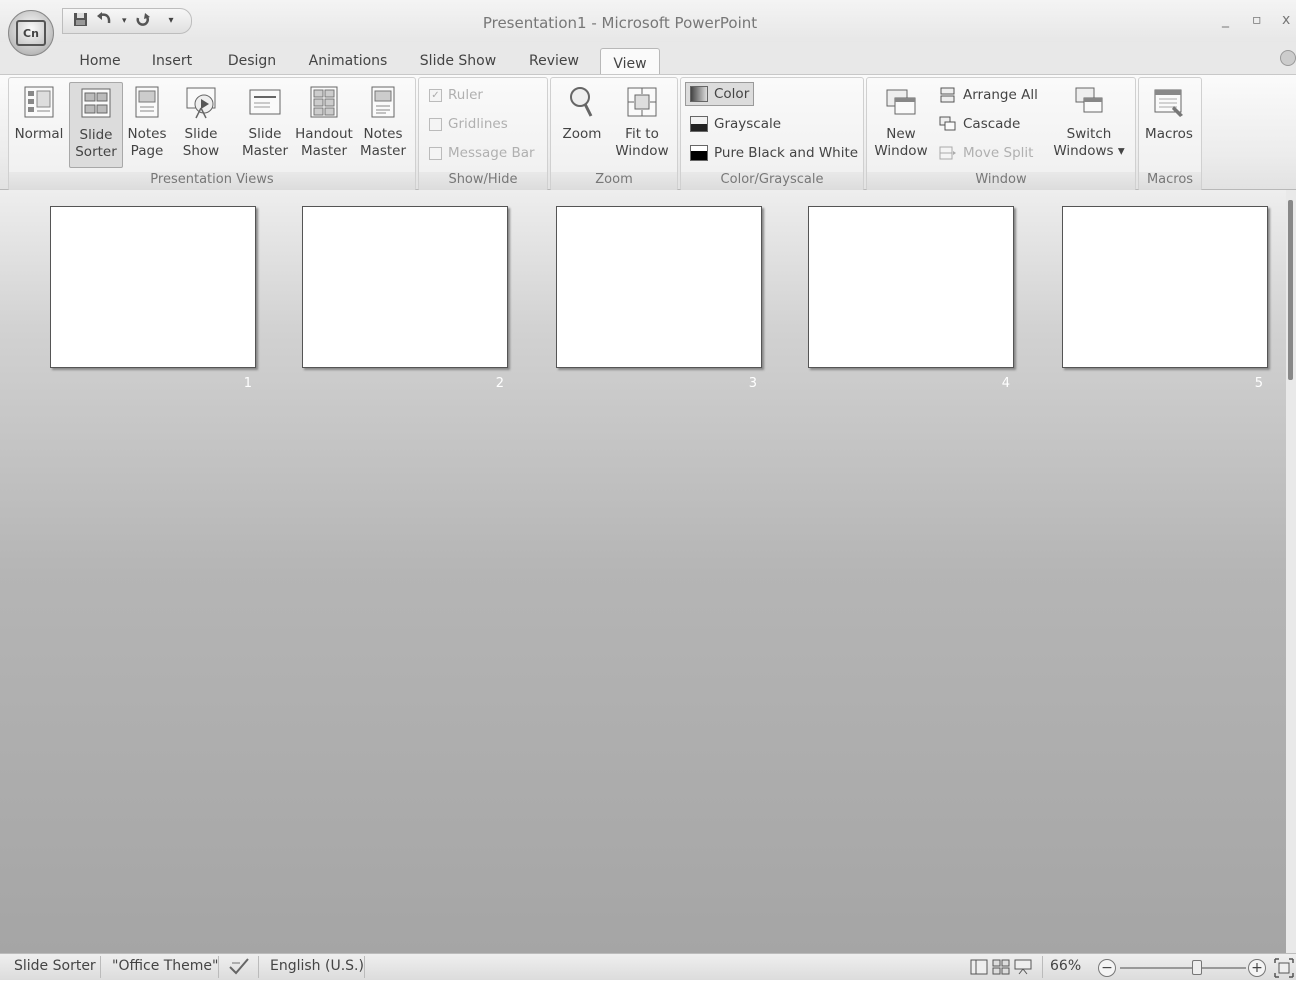  What do you see at coordinates (348, 61) in the screenshot?
I see `tab-animations: Animations` at bounding box center [348, 61].